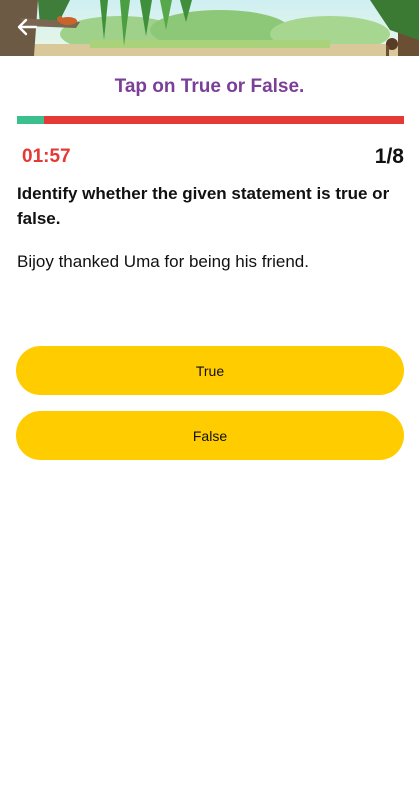 This screenshot has width=419, height=800. I want to click on timer: 01:57, so click(46, 156).